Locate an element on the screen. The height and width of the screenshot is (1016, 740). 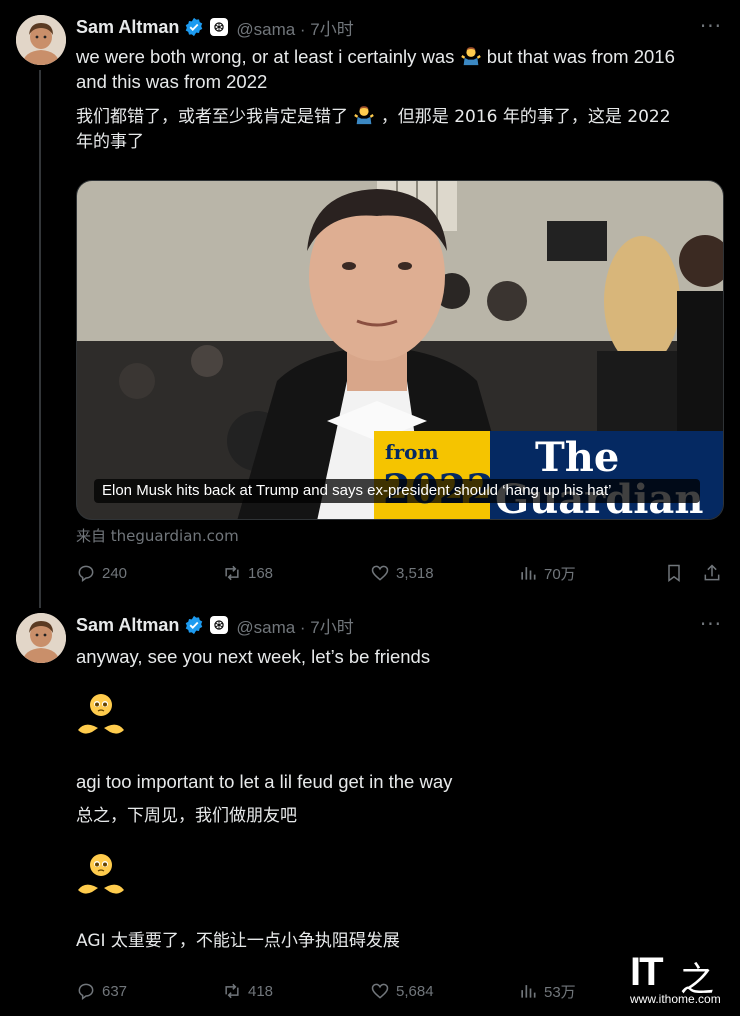
views-button: 53万 is located at coordinates (547, 991).